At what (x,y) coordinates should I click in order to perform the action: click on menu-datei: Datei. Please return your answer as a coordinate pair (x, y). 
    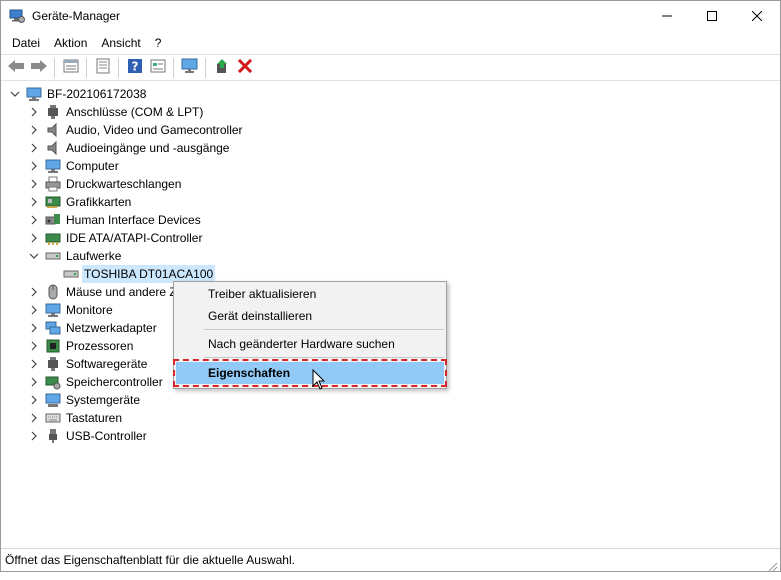
    Looking at the image, I should click on (26, 43).